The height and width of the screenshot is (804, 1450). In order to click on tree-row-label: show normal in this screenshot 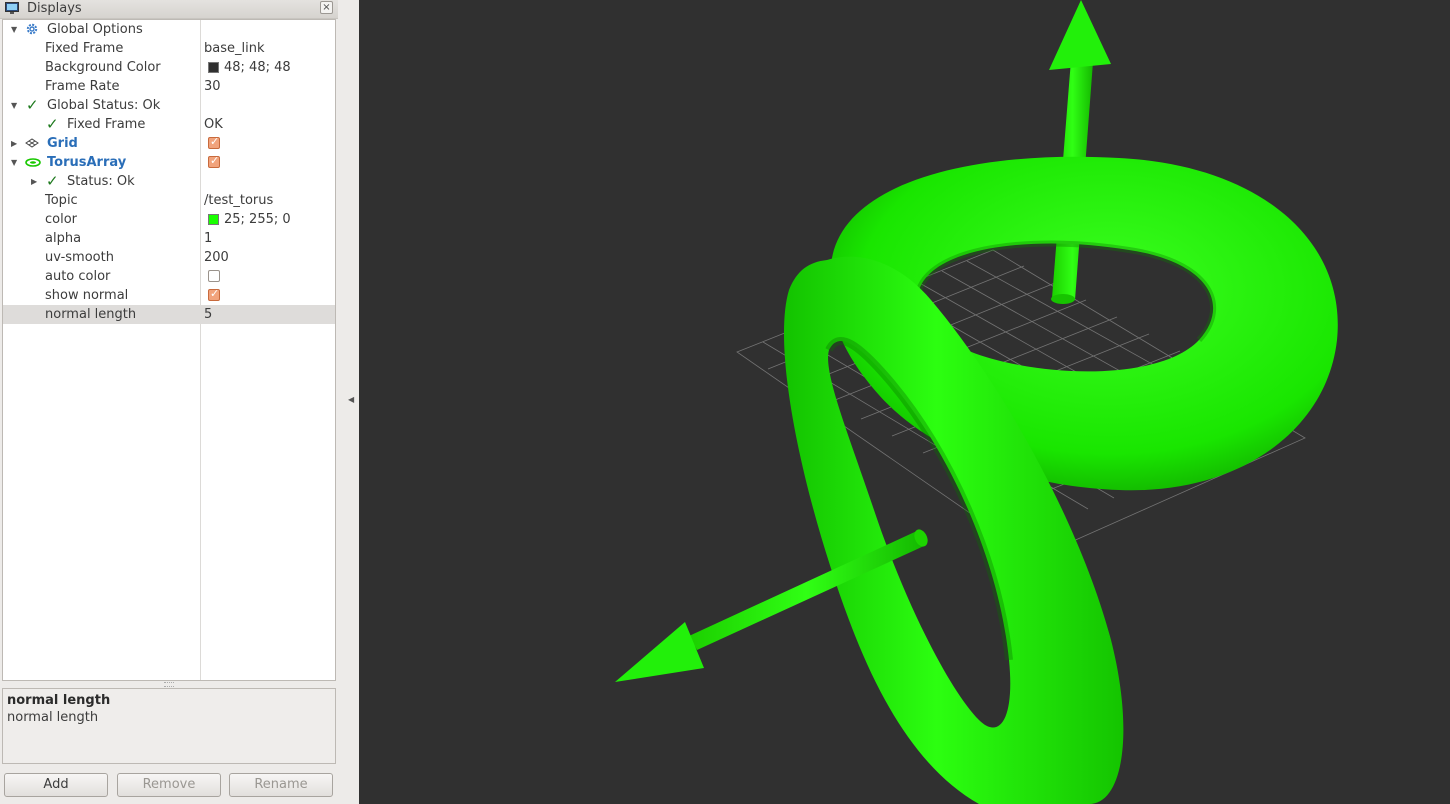, I will do `click(87, 295)`.